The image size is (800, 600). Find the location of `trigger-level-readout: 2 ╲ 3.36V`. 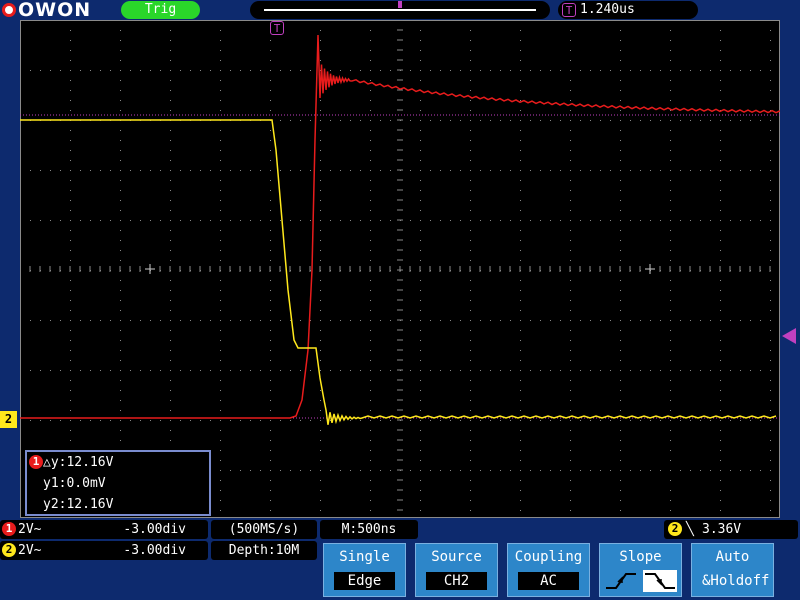

trigger-level-readout: 2 ╲ 3.36V is located at coordinates (731, 529).